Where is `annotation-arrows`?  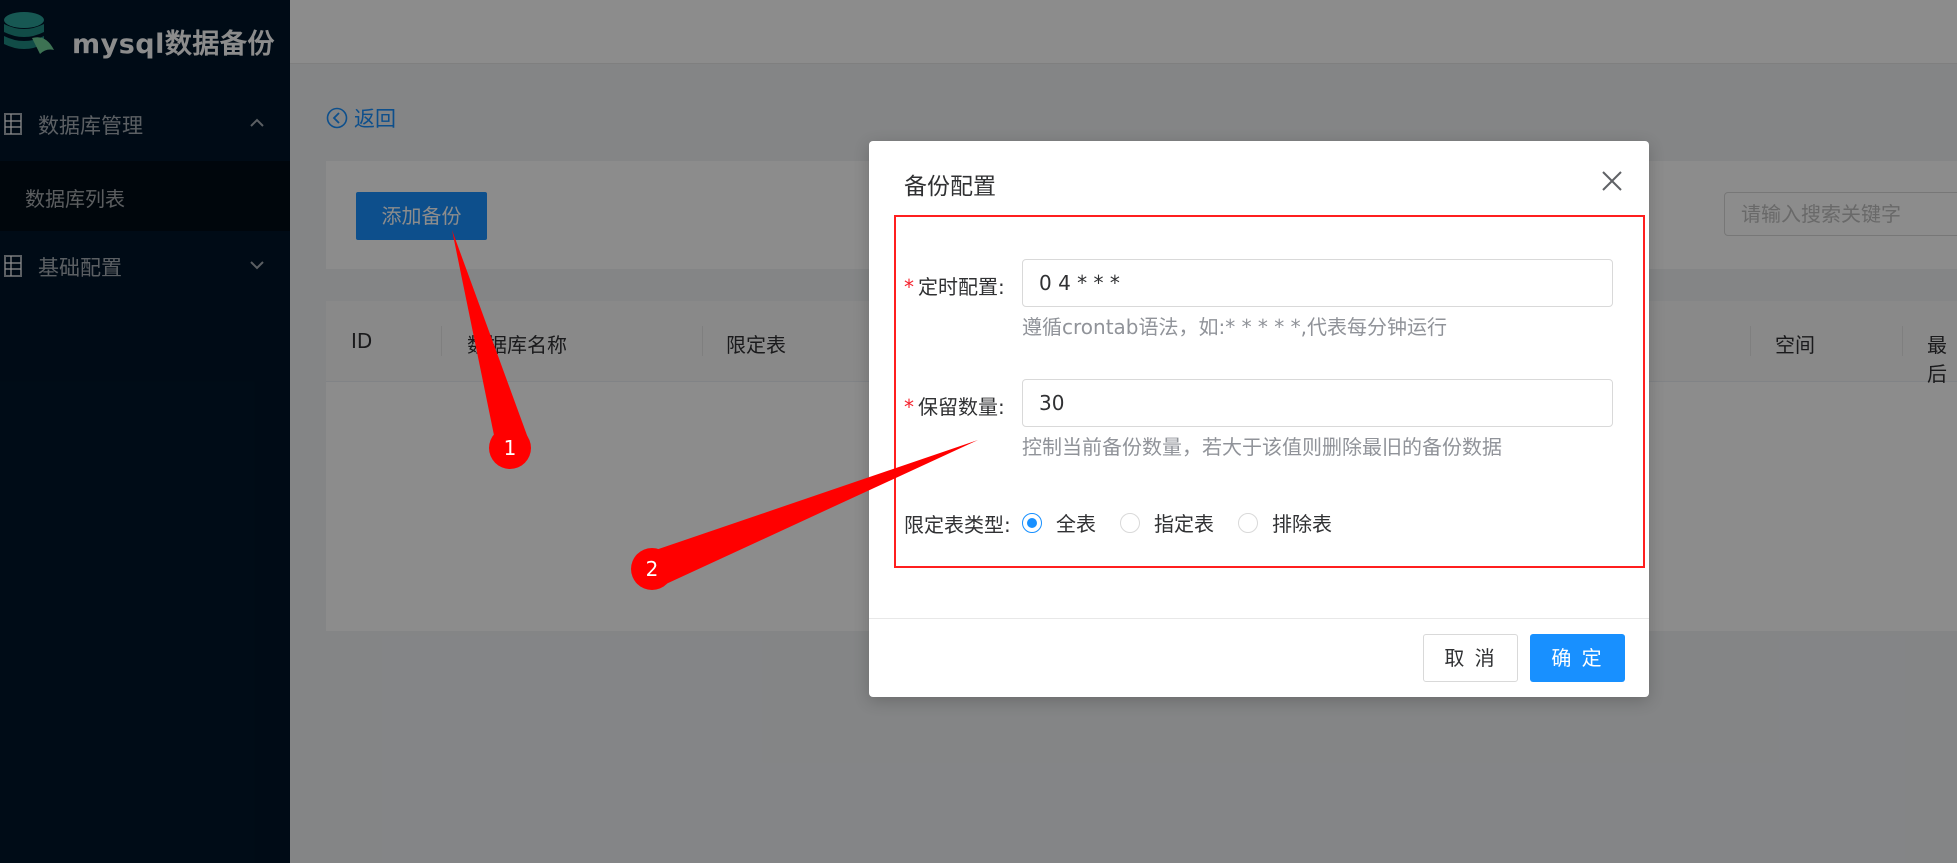
annotation-arrows is located at coordinates (715, 407).